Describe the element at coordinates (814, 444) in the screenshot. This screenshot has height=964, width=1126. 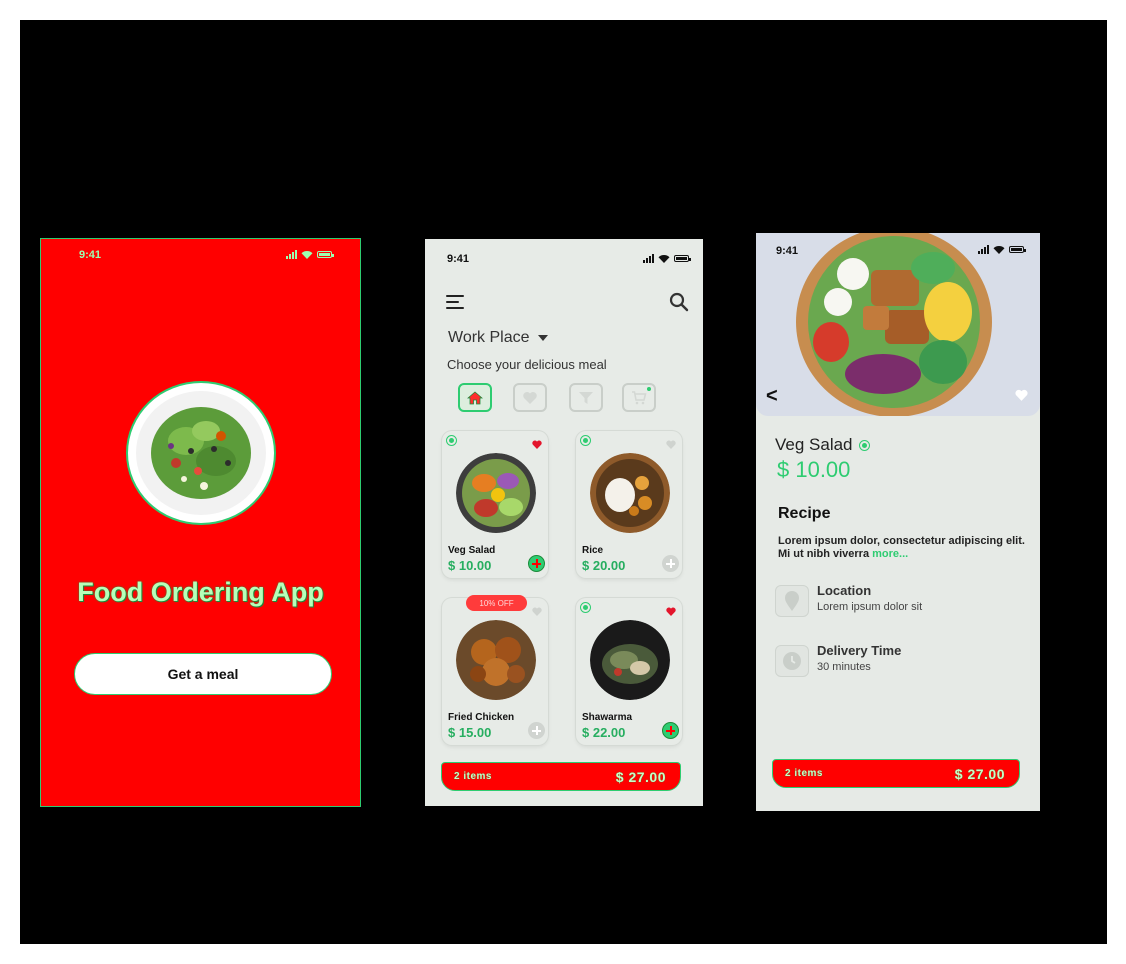
I see `food-title-text: Veg Salad` at that location.